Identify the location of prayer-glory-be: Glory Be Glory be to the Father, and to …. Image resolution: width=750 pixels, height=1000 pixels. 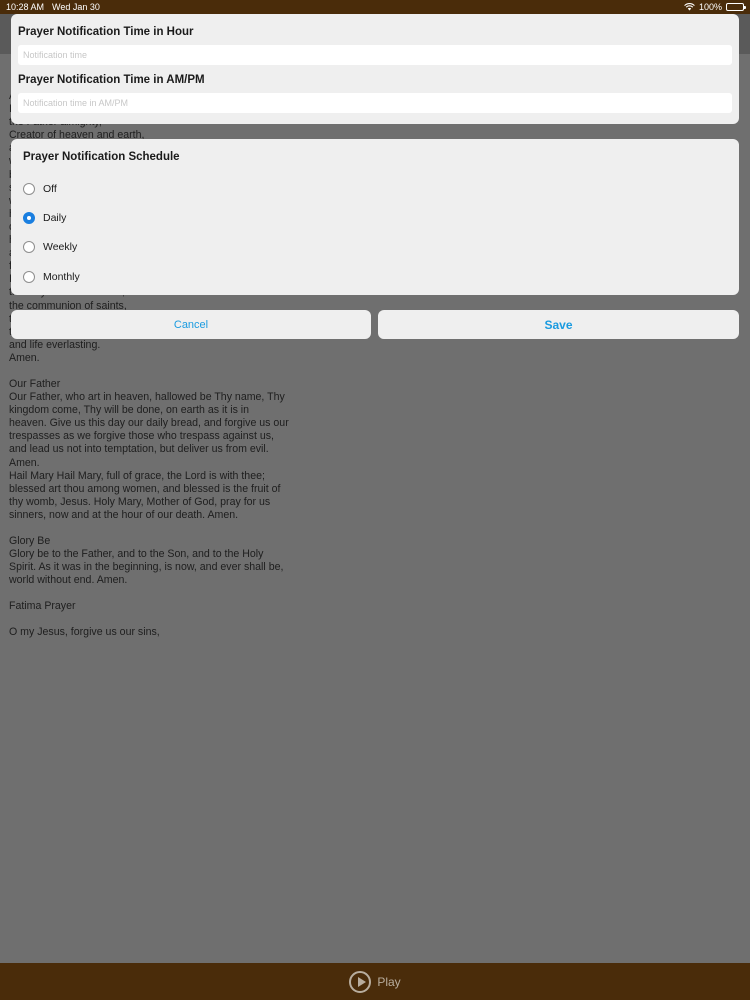
(146, 561).